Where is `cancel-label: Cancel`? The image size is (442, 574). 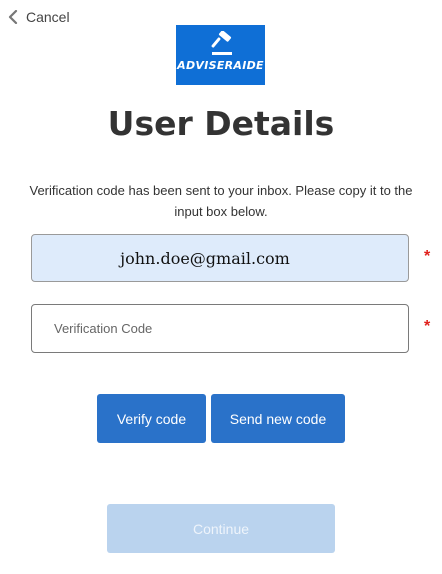
cancel-label: Cancel is located at coordinates (48, 17).